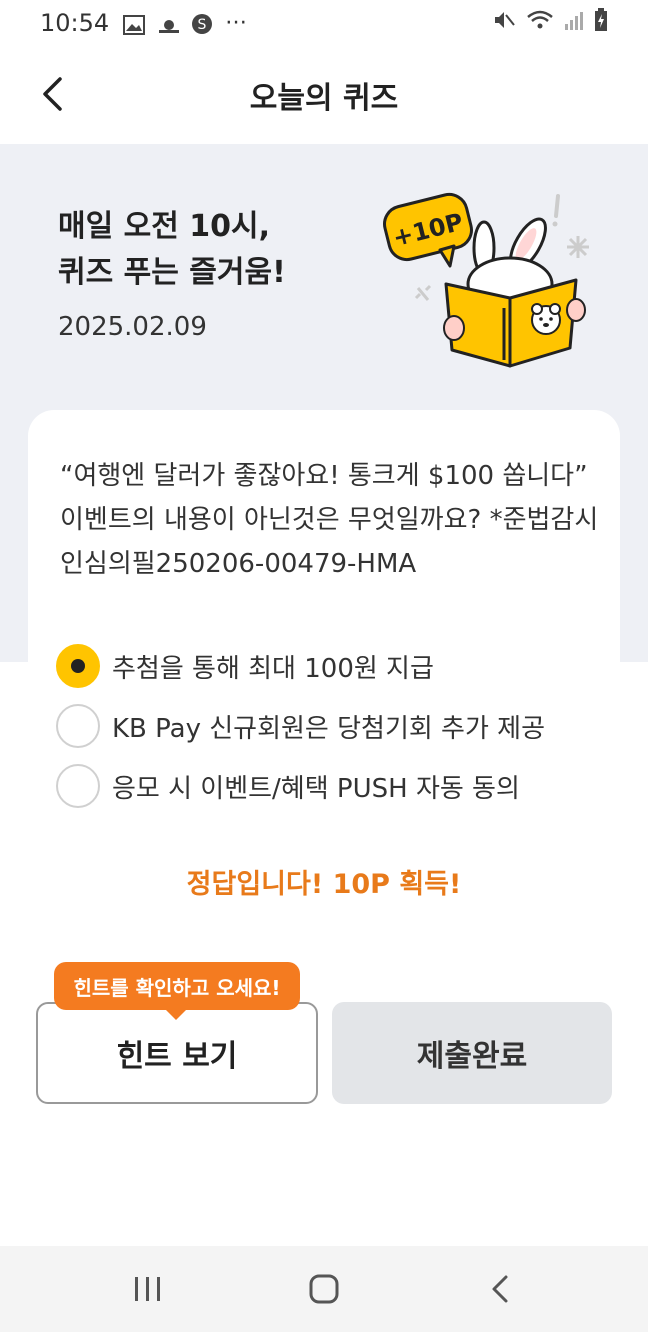 The width and height of the screenshot is (648, 1332). What do you see at coordinates (78, 666) in the screenshot?
I see `radio-selected-icon` at bounding box center [78, 666].